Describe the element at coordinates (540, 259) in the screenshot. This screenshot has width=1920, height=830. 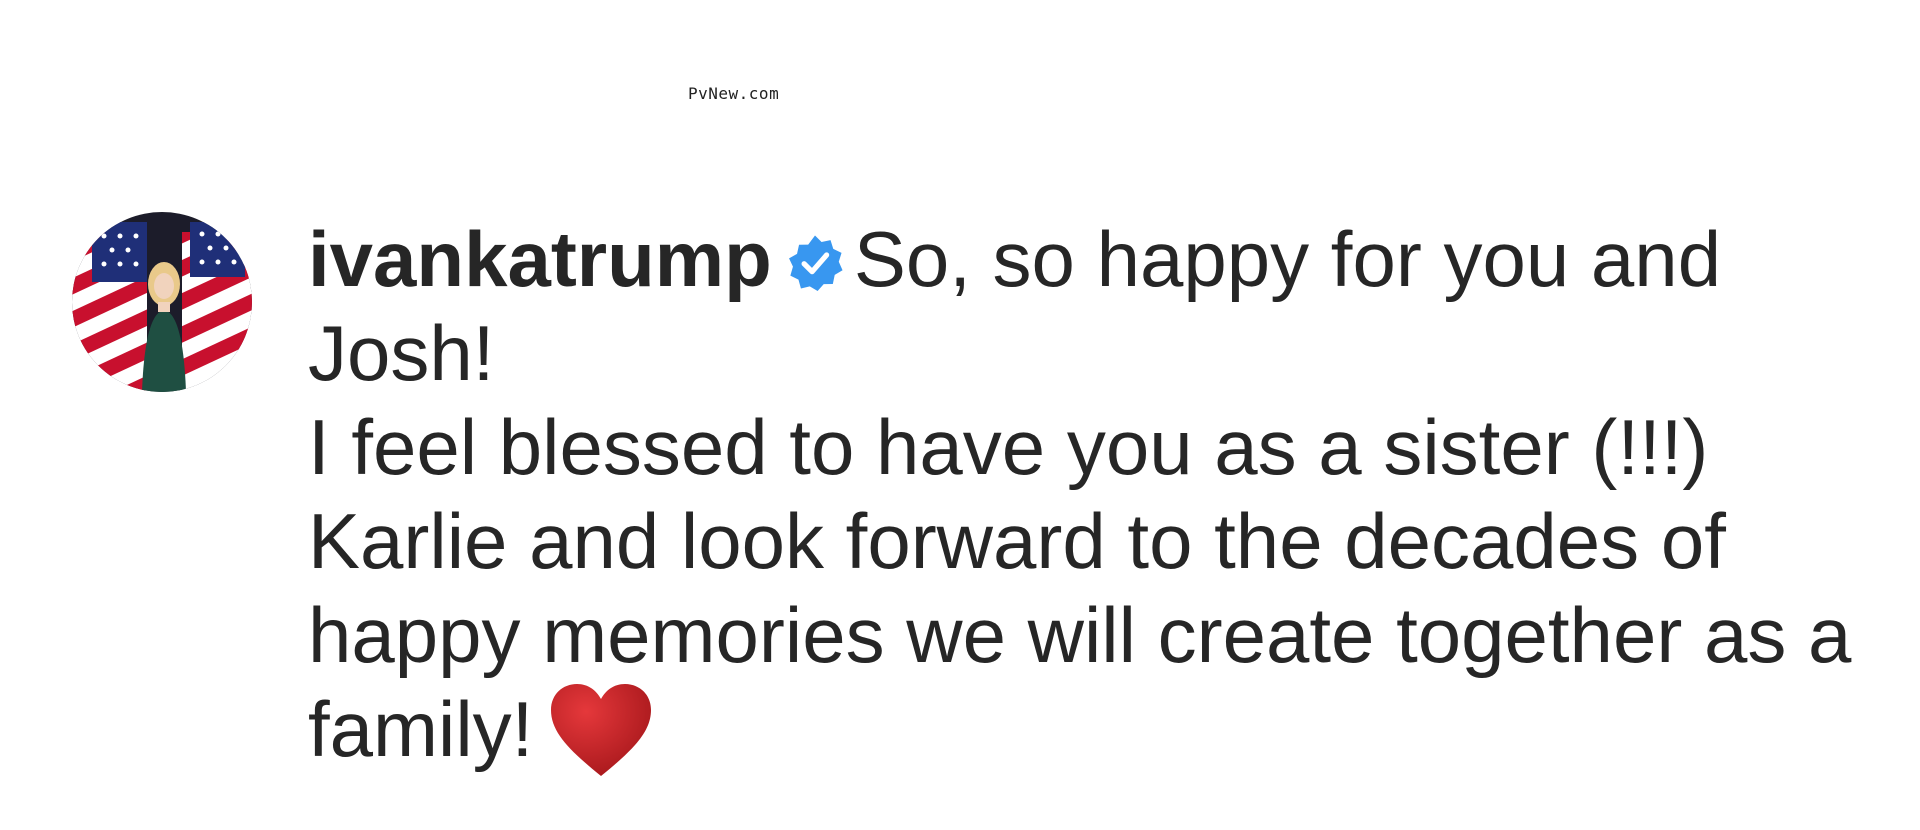
I see `username-link: ivankatrump` at that location.